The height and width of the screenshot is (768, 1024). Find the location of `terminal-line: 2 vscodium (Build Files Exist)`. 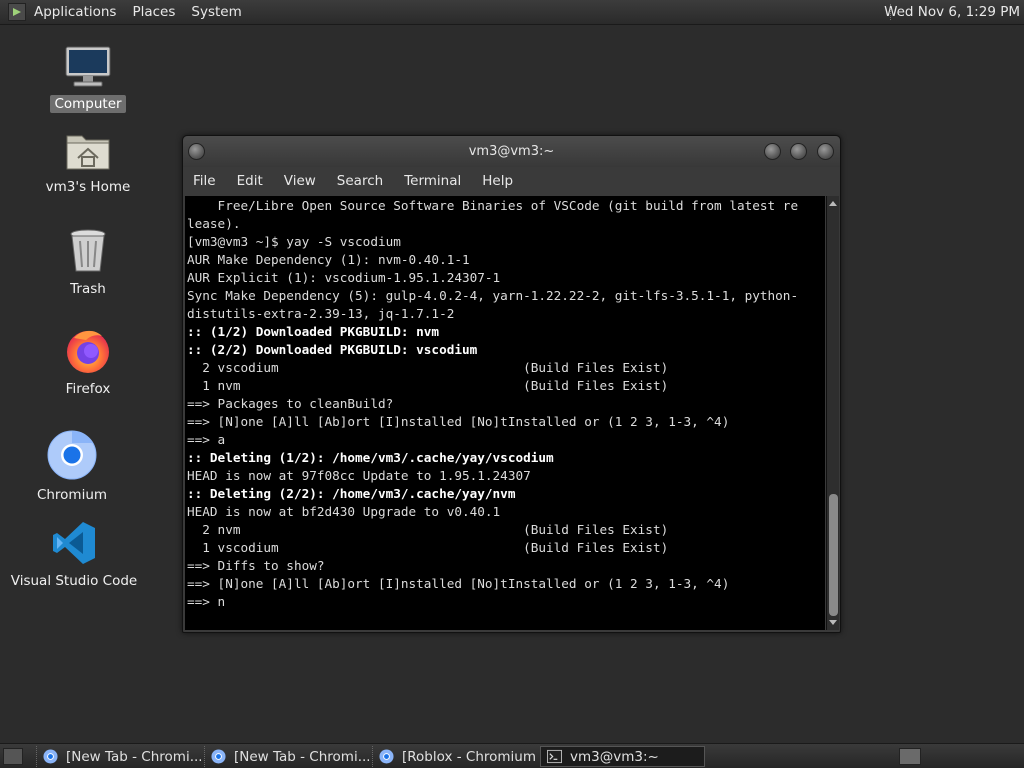

terminal-line: 2 vscodium (Build Files Exist) is located at coordinates (428, 367).